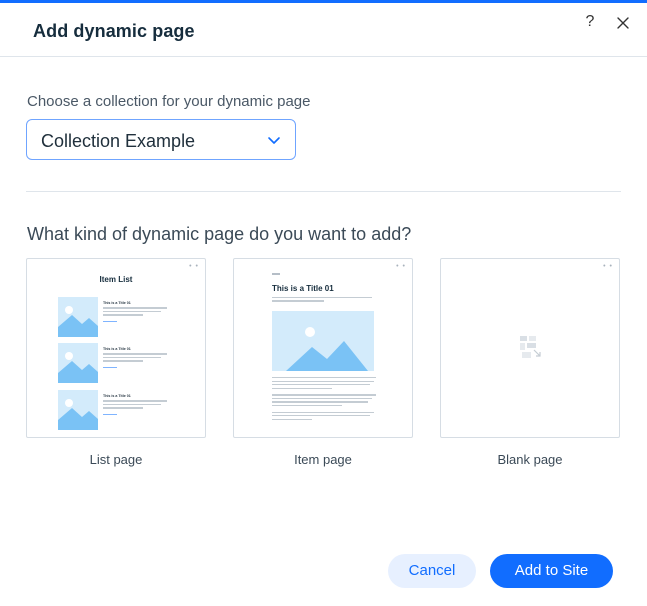  I want to click on collection-dropdown: Collection Example, so click(161, 139).